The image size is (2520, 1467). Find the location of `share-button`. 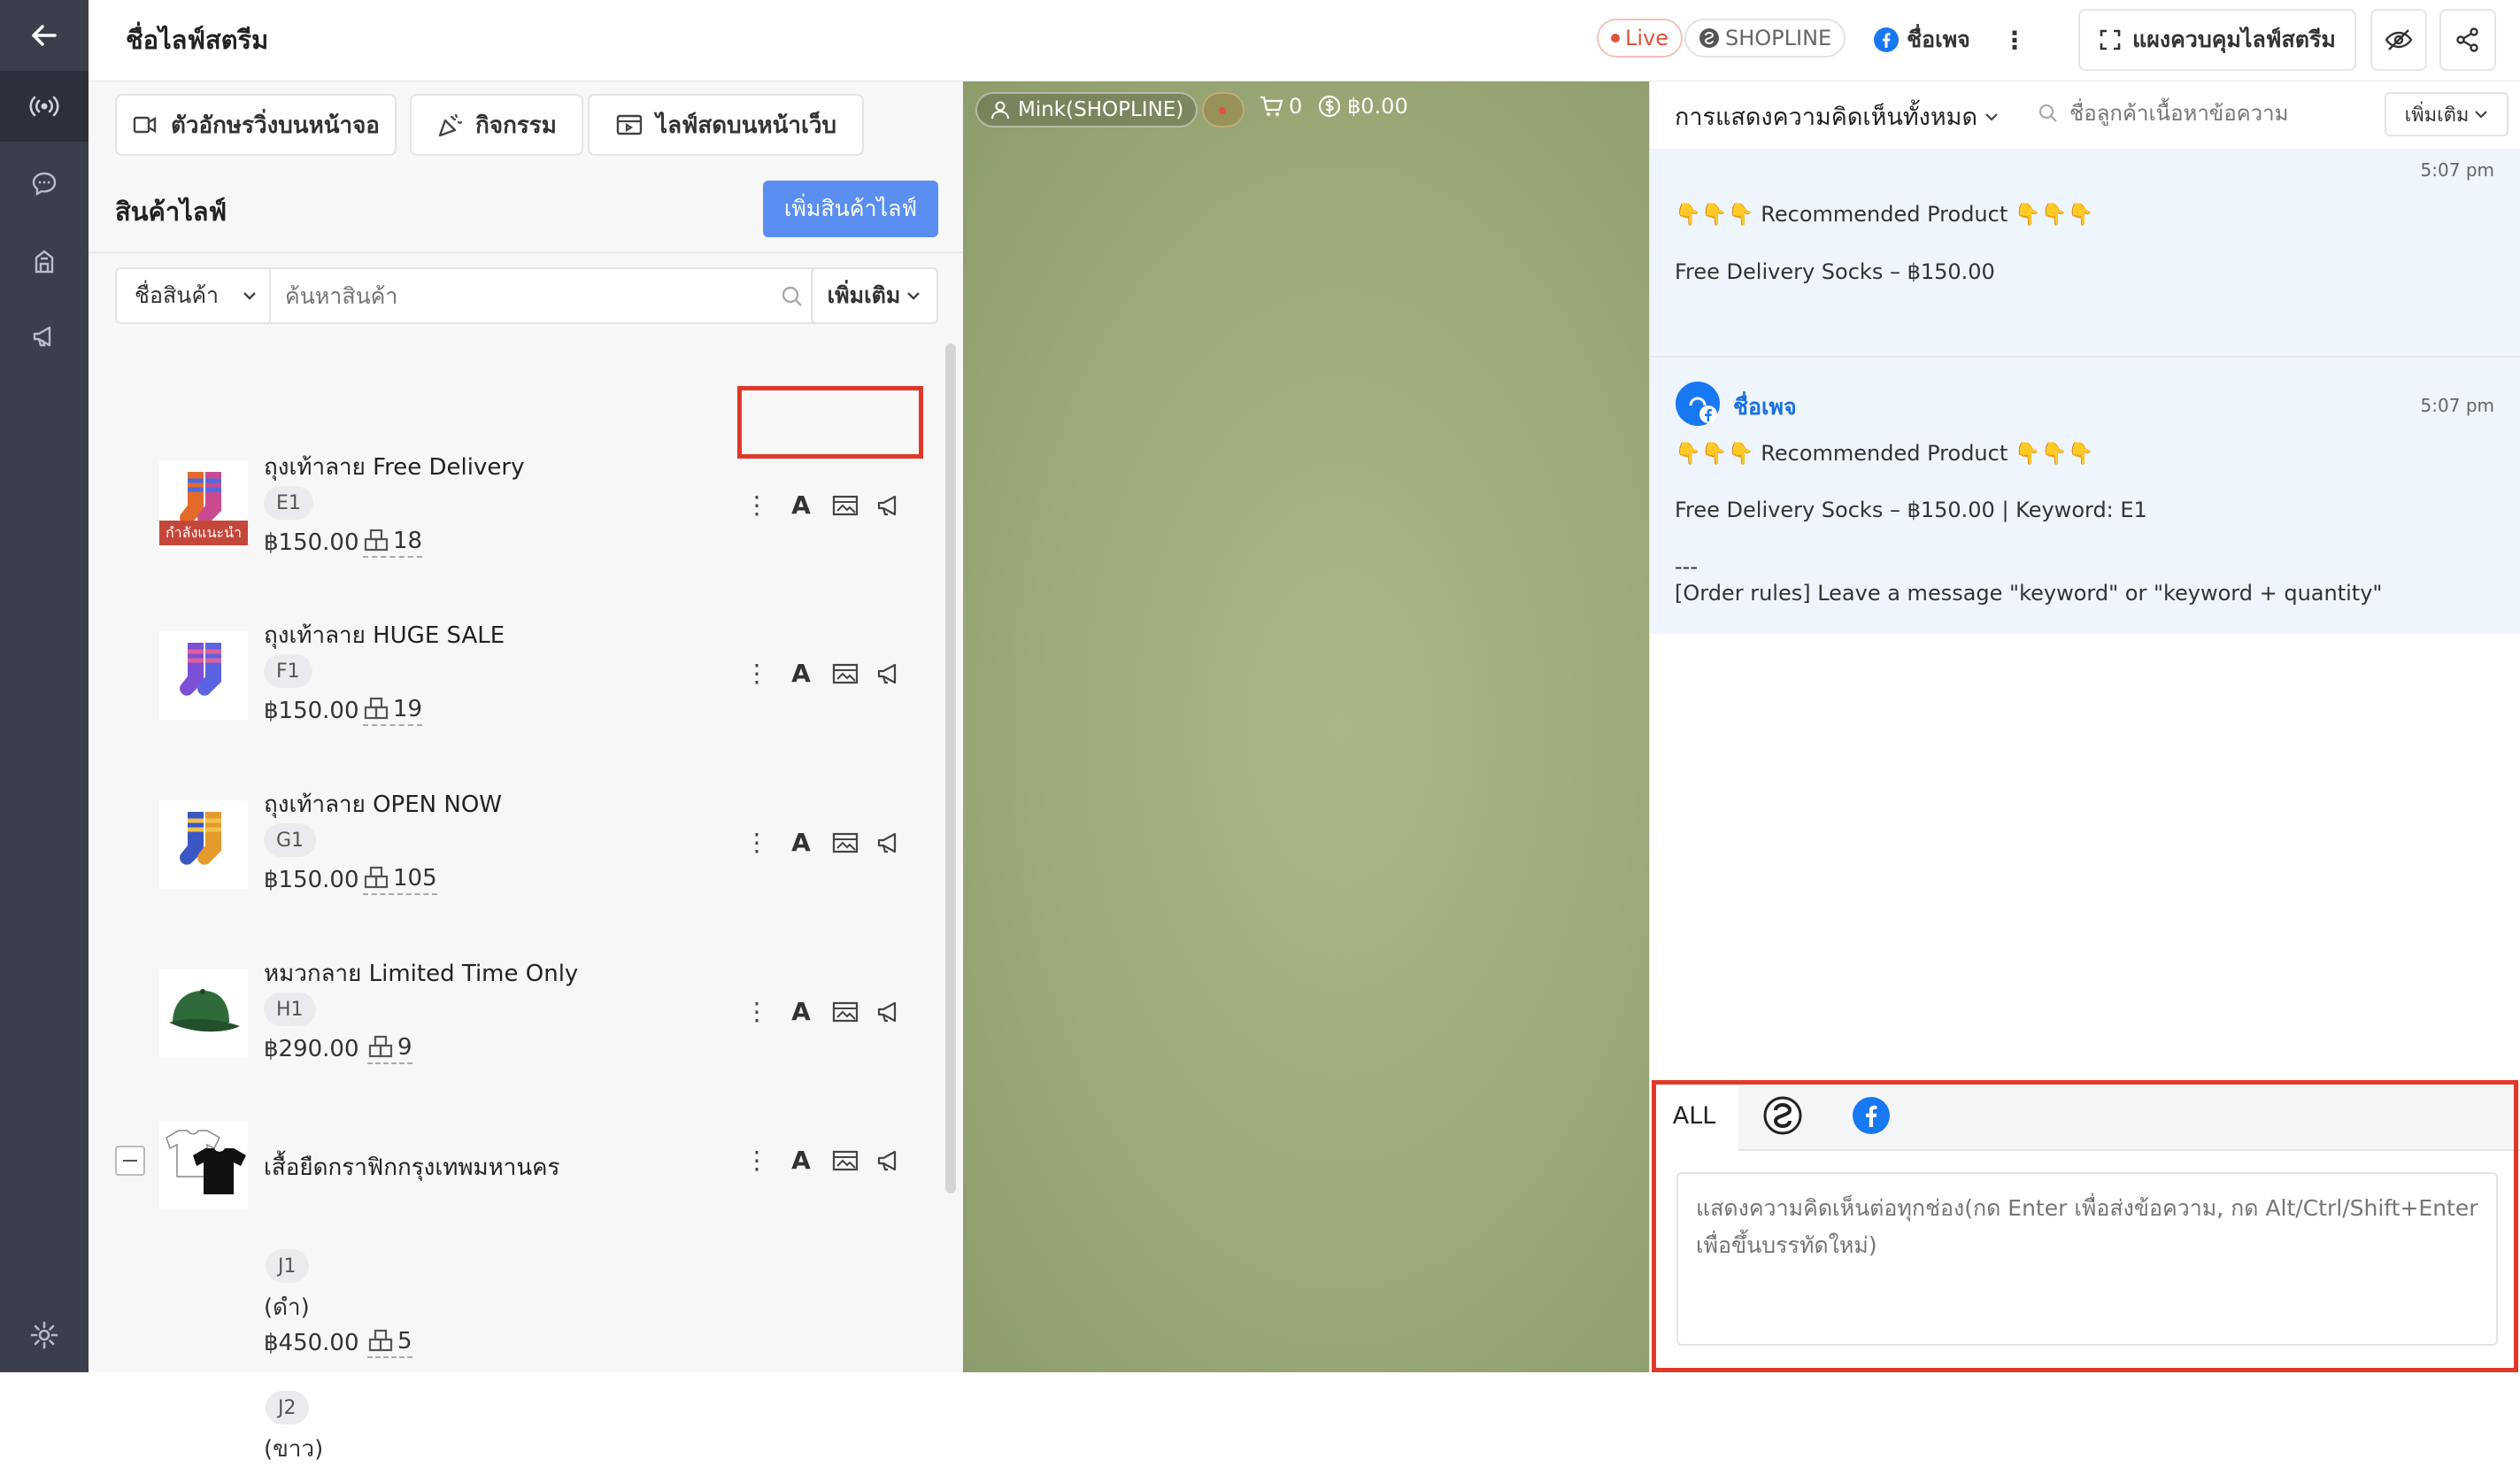

share-button is located at coordinates (2467, 40).